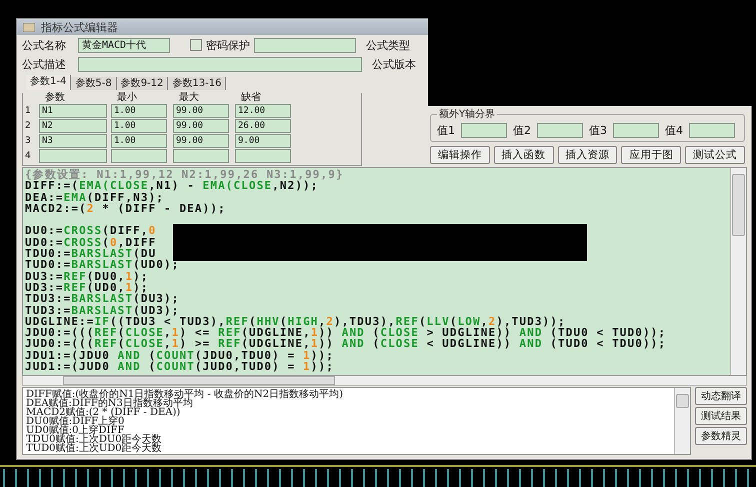 The image size is (756, 487). Describe the element at coordinates (142, 83) in the screenshot. I see `tab: 参数9-12` at that location.